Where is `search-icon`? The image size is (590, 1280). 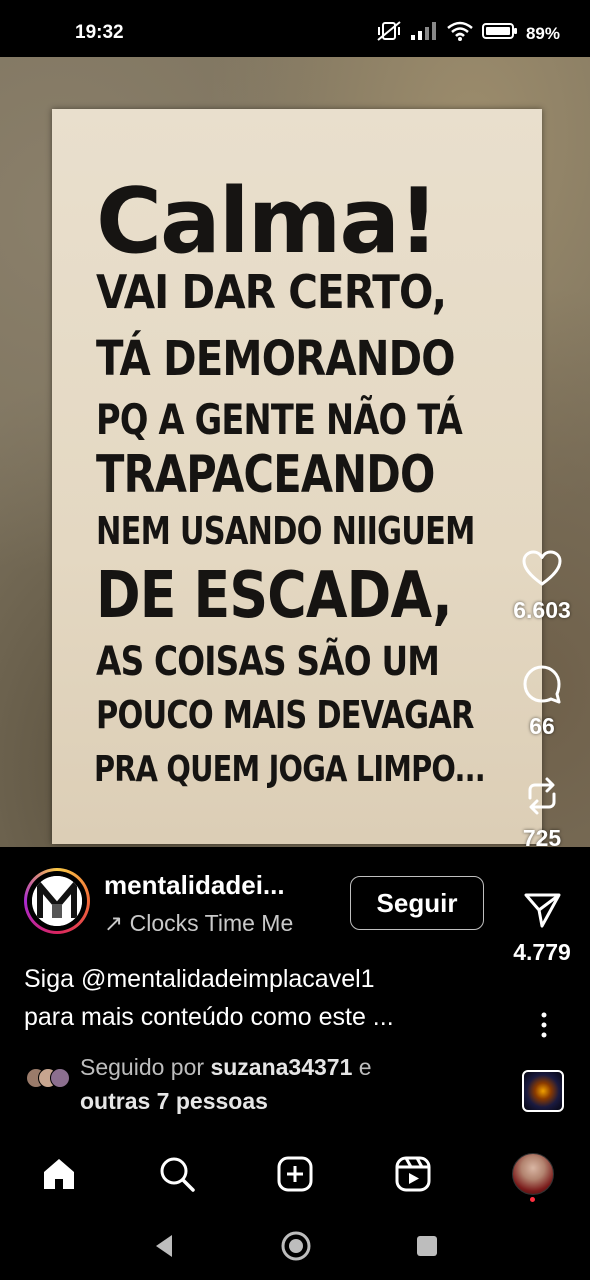 search-icon is located at coordinates (177, 1176).